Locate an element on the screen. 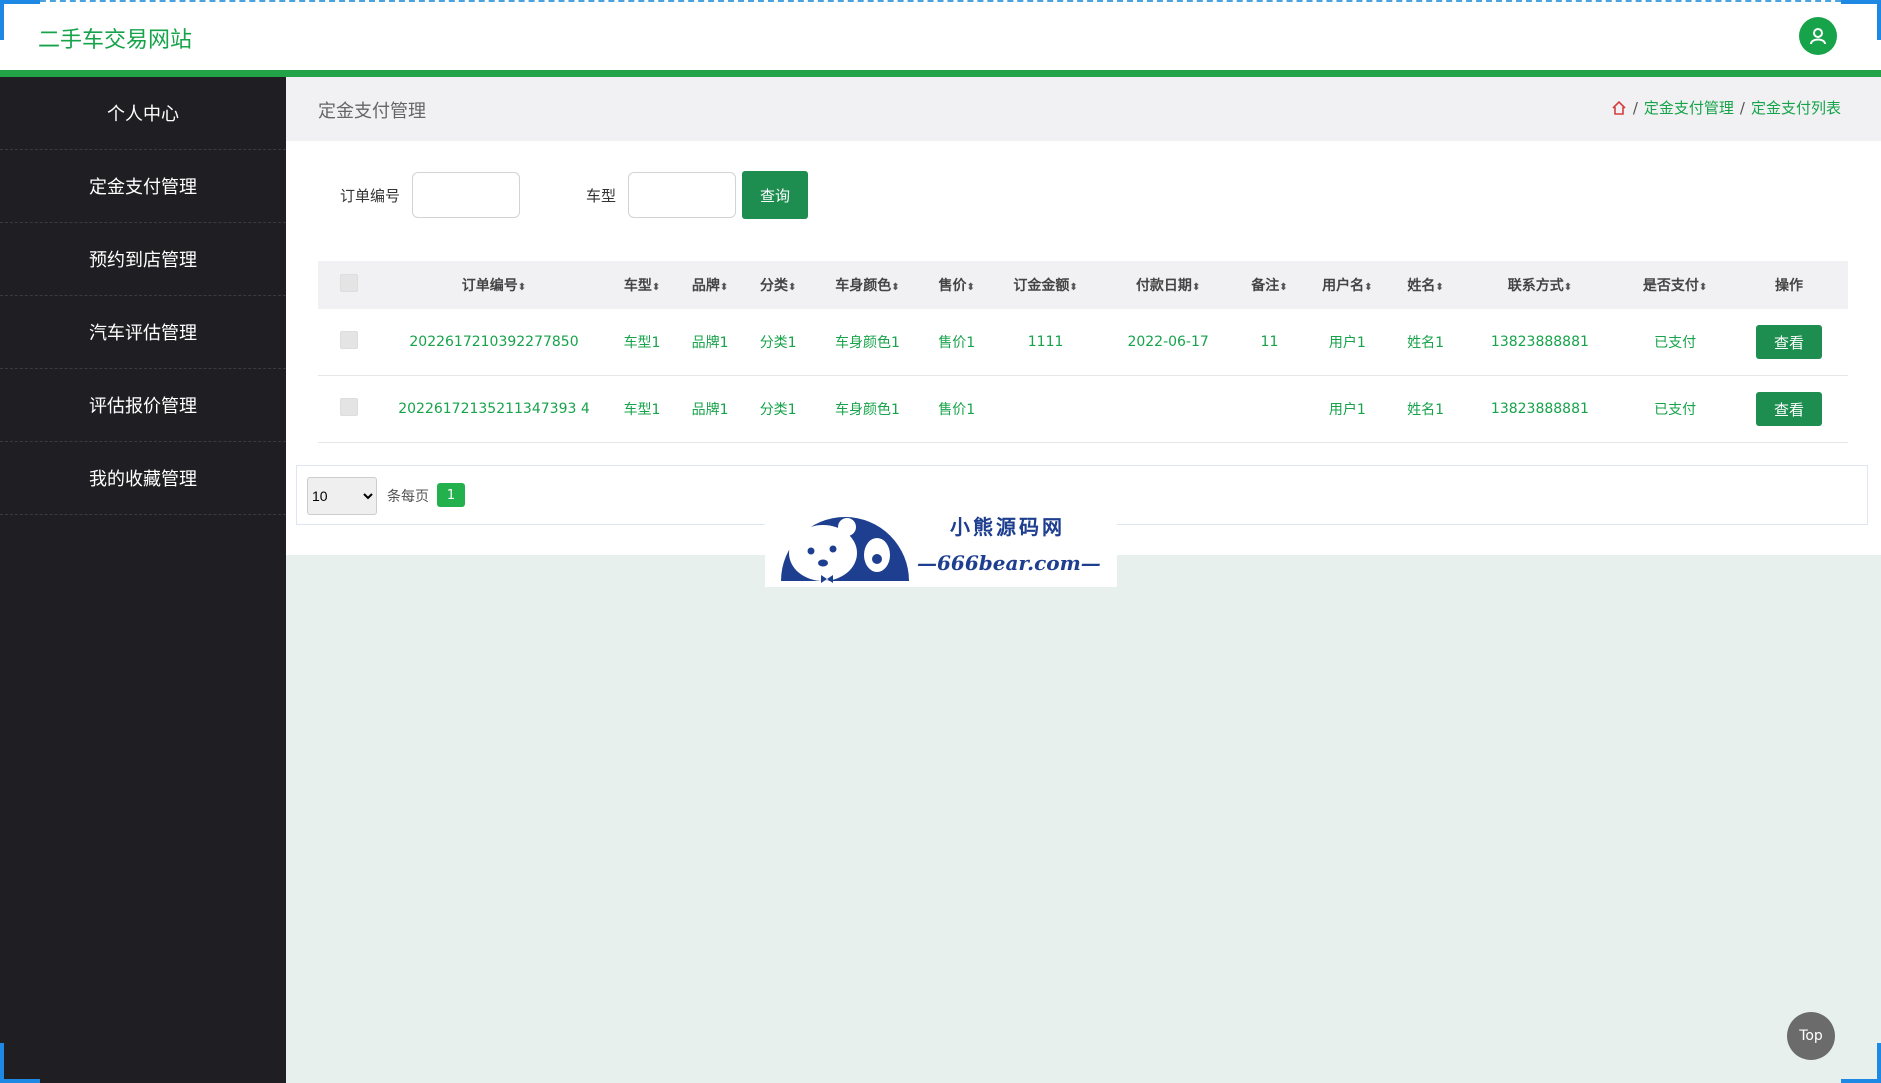 The width and height of the screenshot is (1881, 1083). cell-deposit-amount: 1111 is located at coordinates (1045, 342).